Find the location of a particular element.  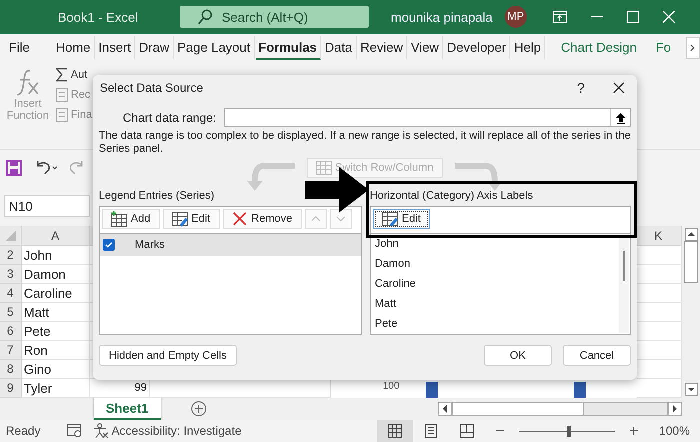

page-break-icon is located at coordinates (467, 431).